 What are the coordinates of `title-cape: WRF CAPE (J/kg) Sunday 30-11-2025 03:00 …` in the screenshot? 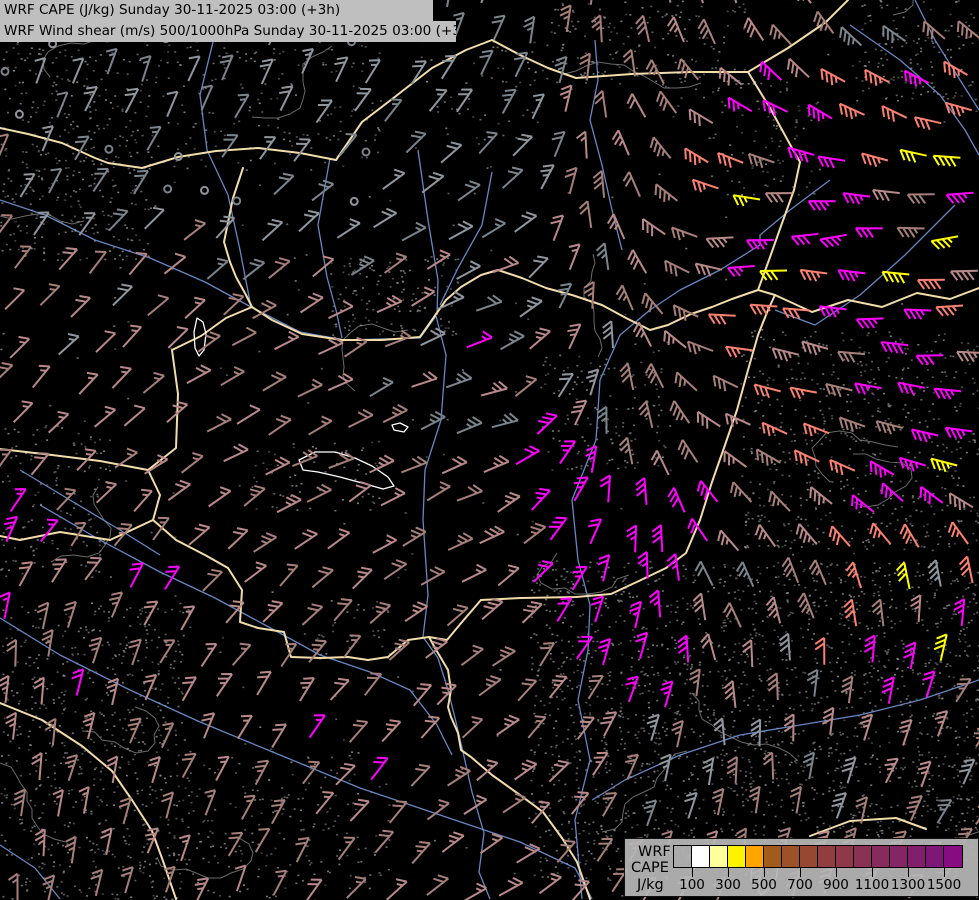 It's located at (216, 10).